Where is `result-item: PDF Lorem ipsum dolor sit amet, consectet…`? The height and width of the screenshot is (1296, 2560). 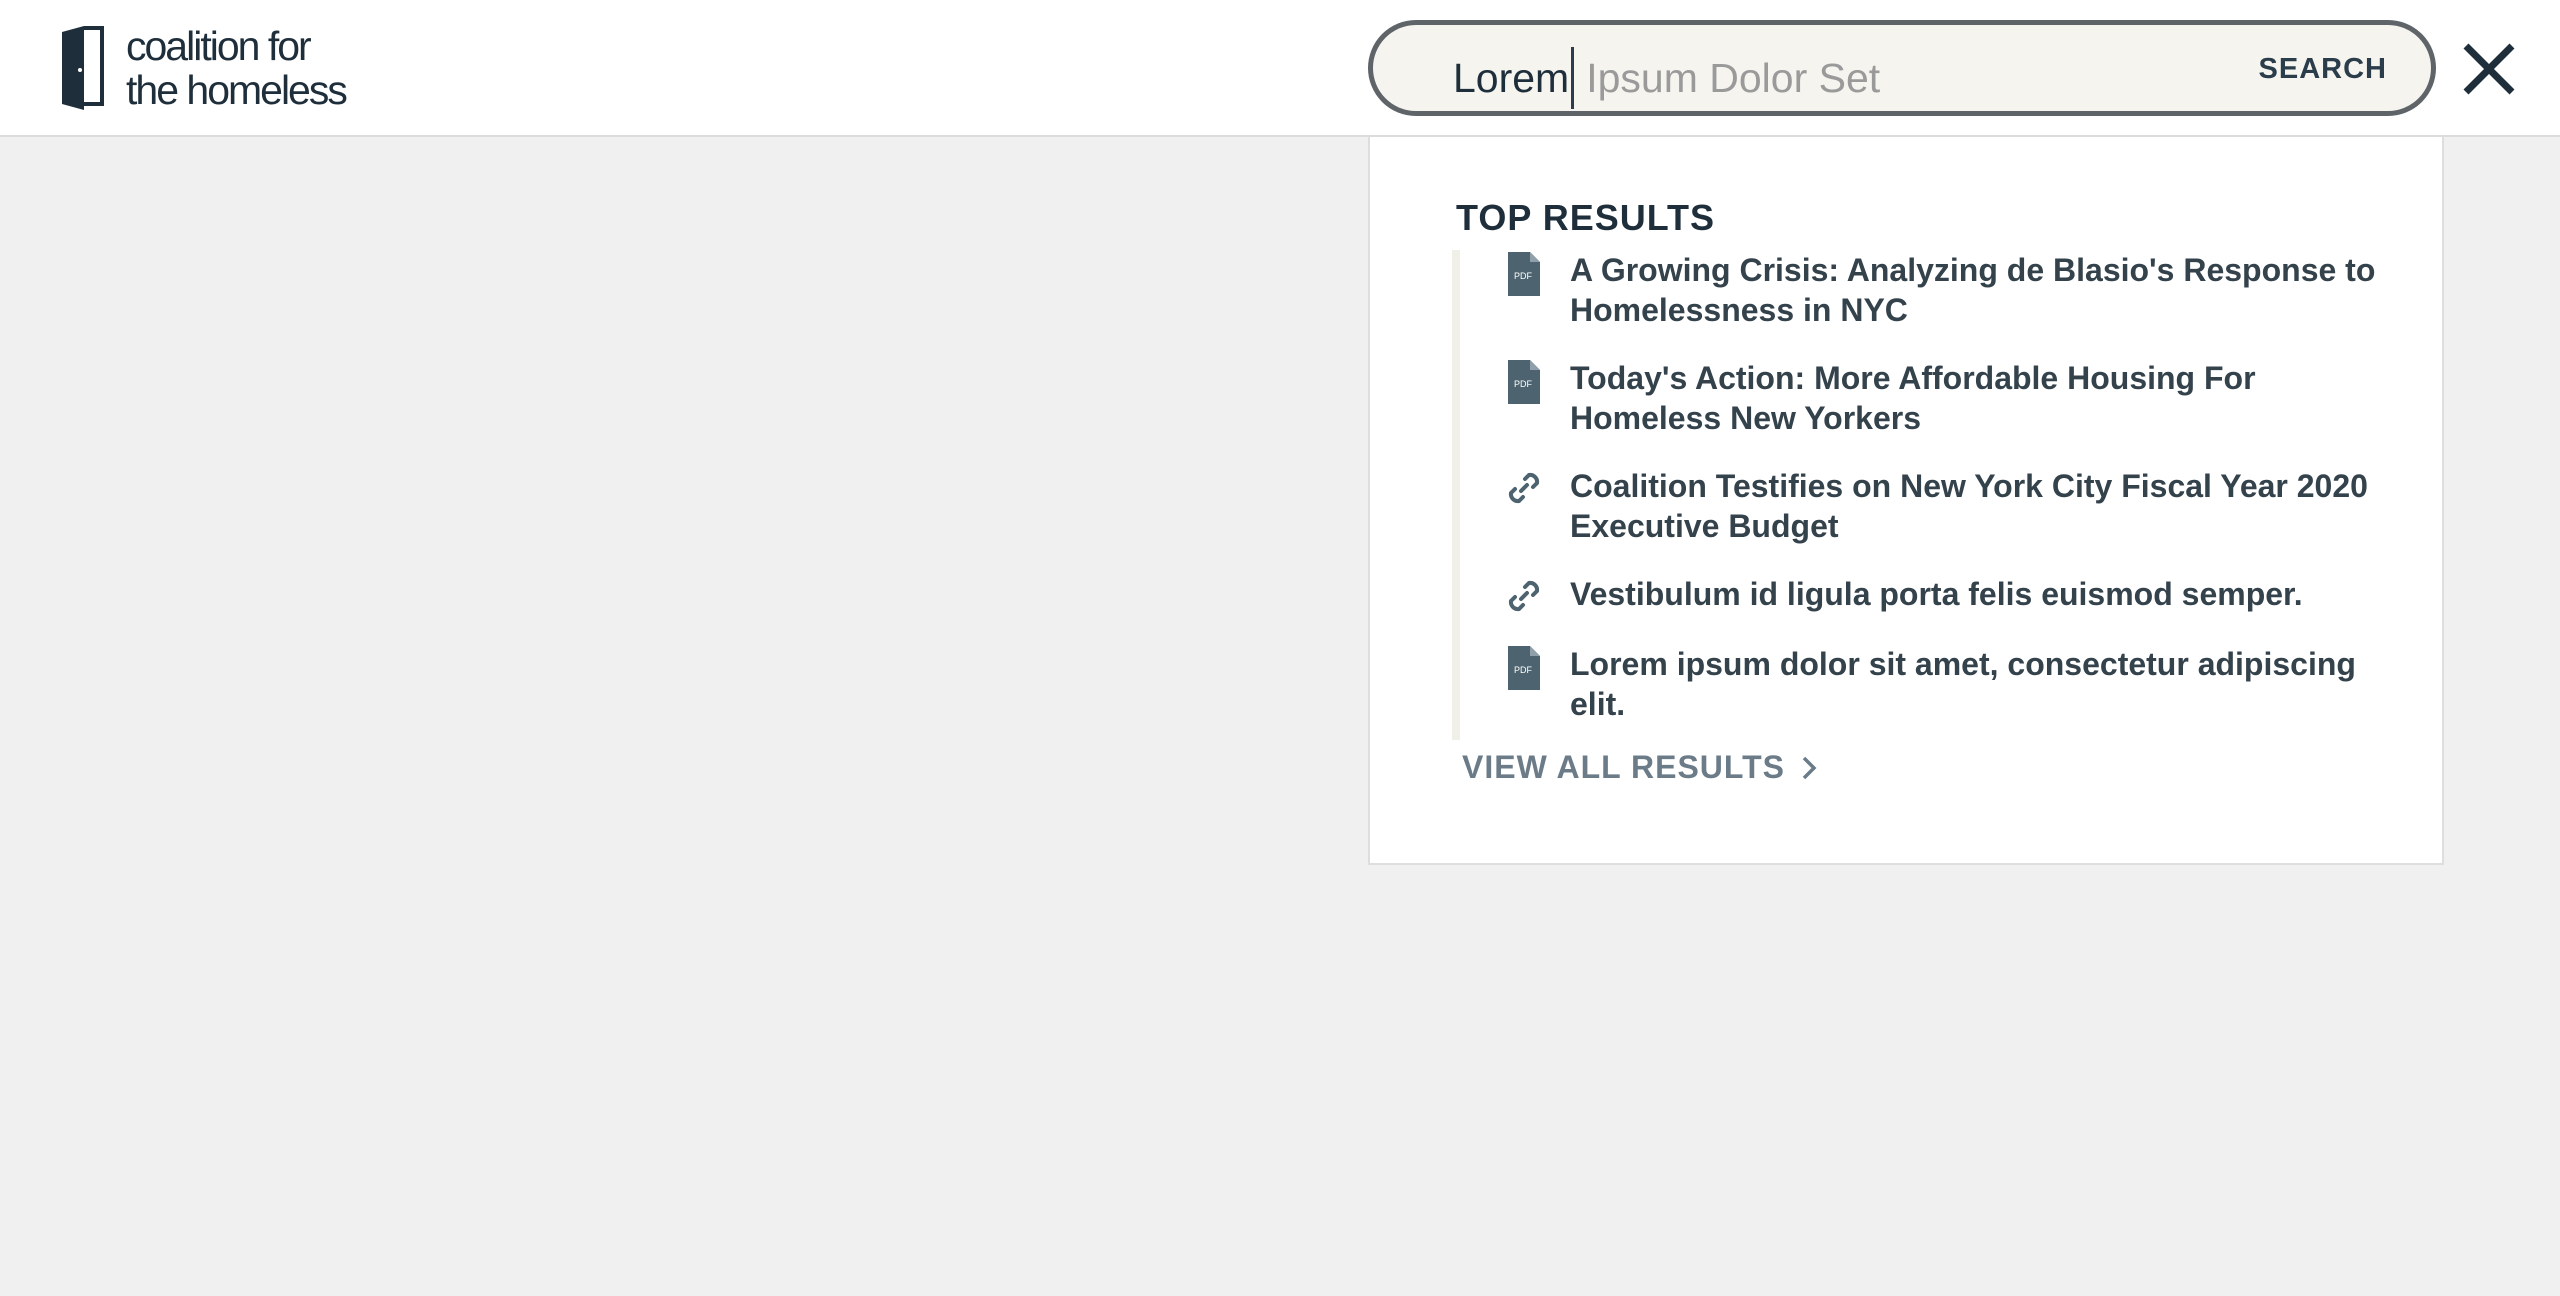
result-item: PDF Lorem ipsum dolor sit amet, consectet… is located at coordinates (1948, 684).